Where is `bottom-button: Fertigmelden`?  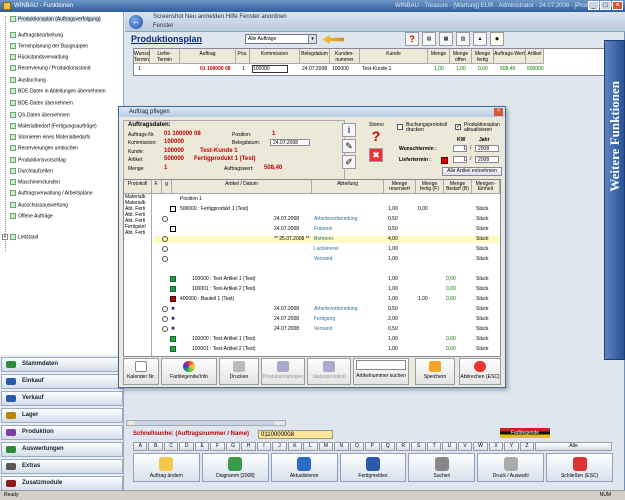 bottom-button: Fertigmelden is located at coordinates (373, 467).